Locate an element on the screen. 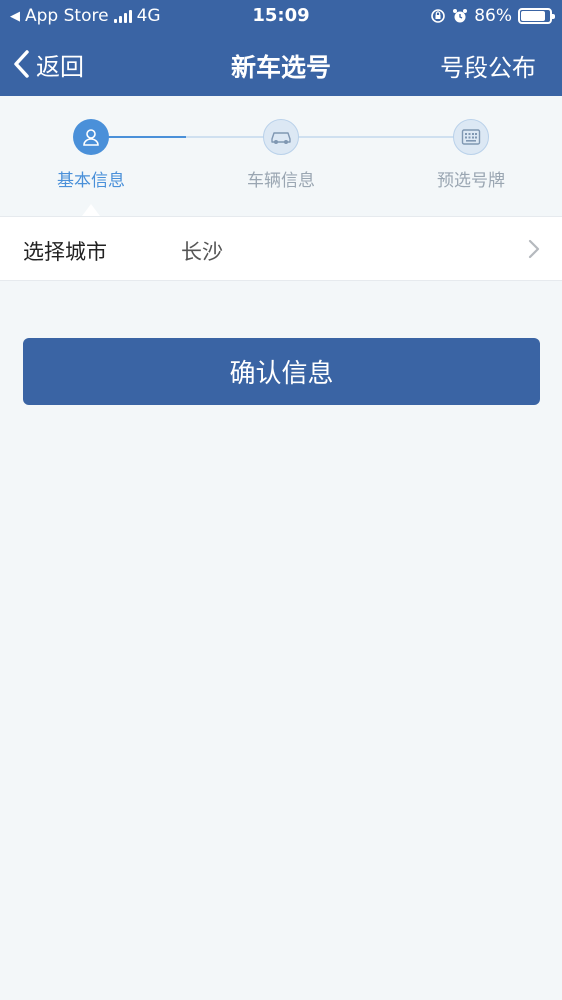 The image size is (562, 1000). step-2-circle is located at coordinates (281, 137).